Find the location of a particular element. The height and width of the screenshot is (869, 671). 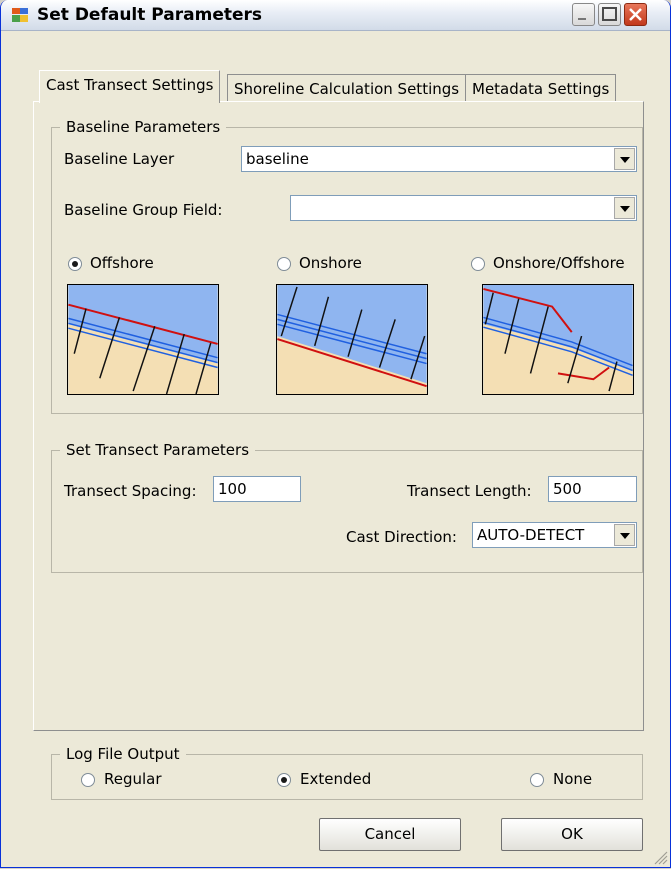

log-file-output-legend: Log File Output is located at coordinates (123, 754).